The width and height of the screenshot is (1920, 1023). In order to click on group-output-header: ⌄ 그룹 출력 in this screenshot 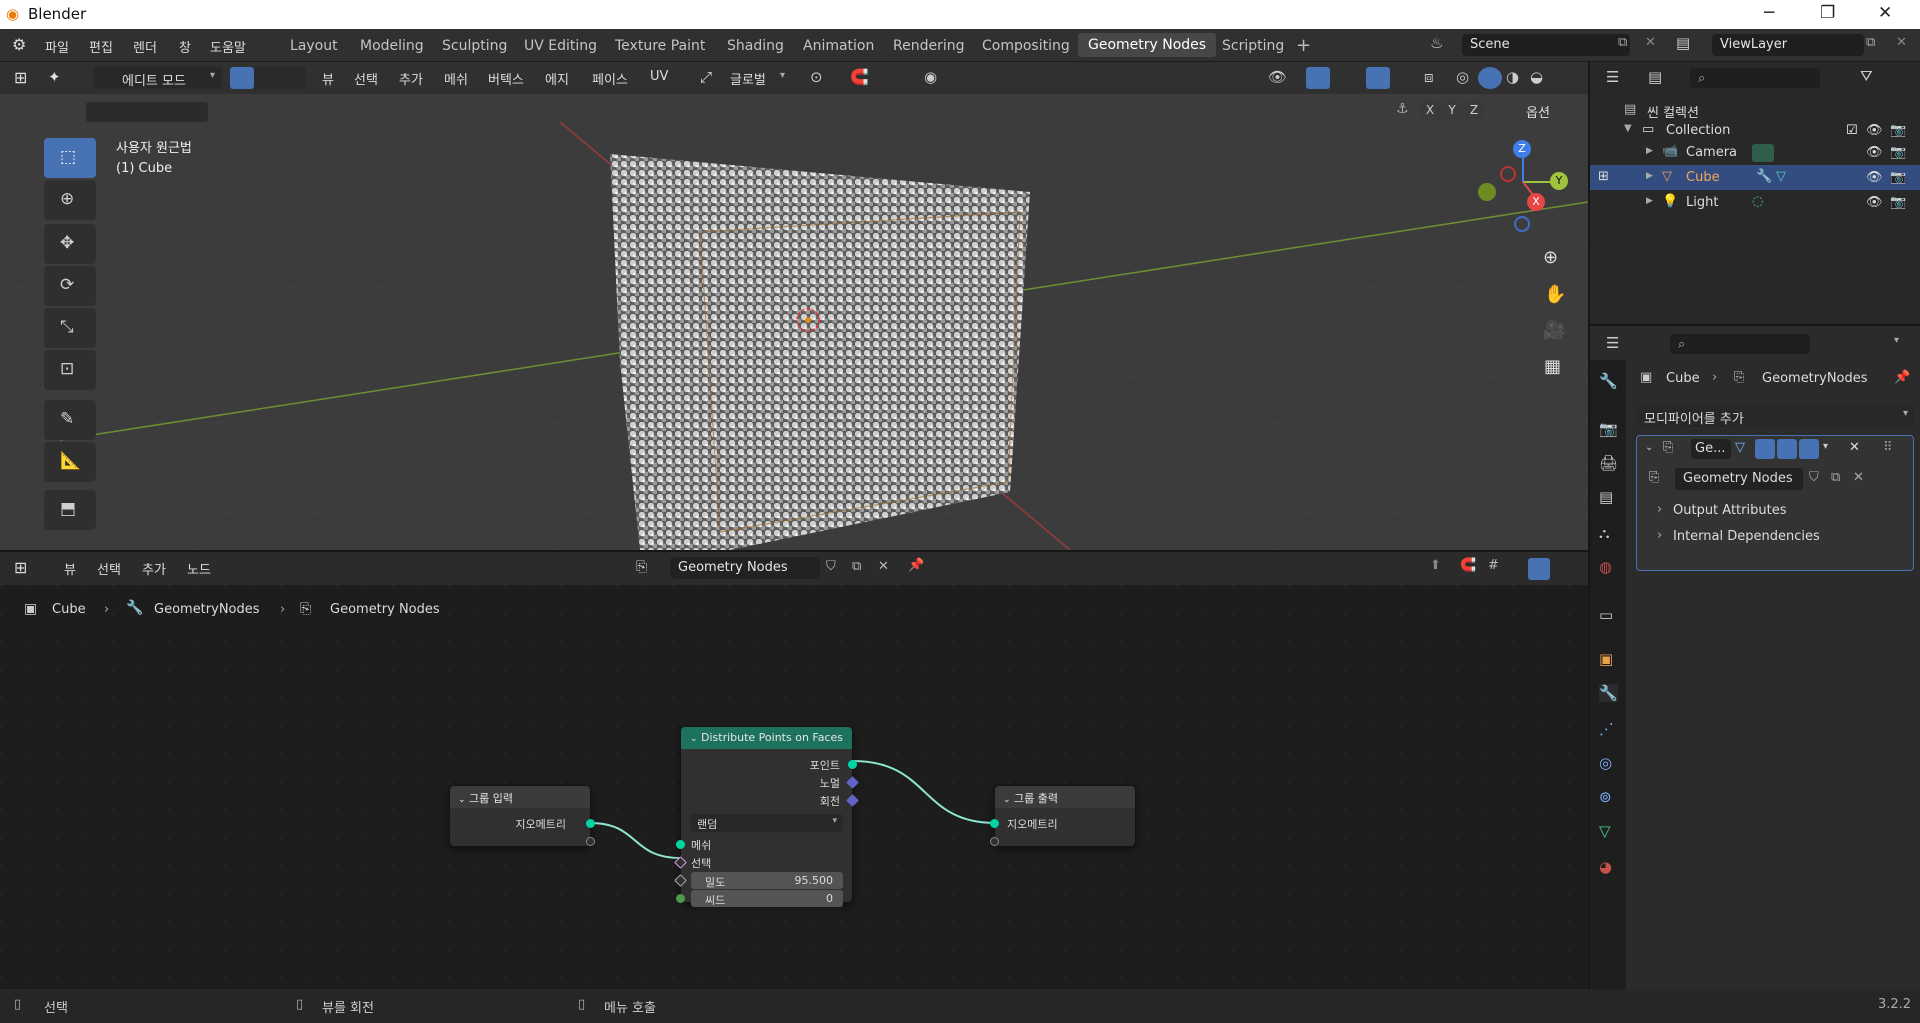, I will do `click(1065, 797)`.